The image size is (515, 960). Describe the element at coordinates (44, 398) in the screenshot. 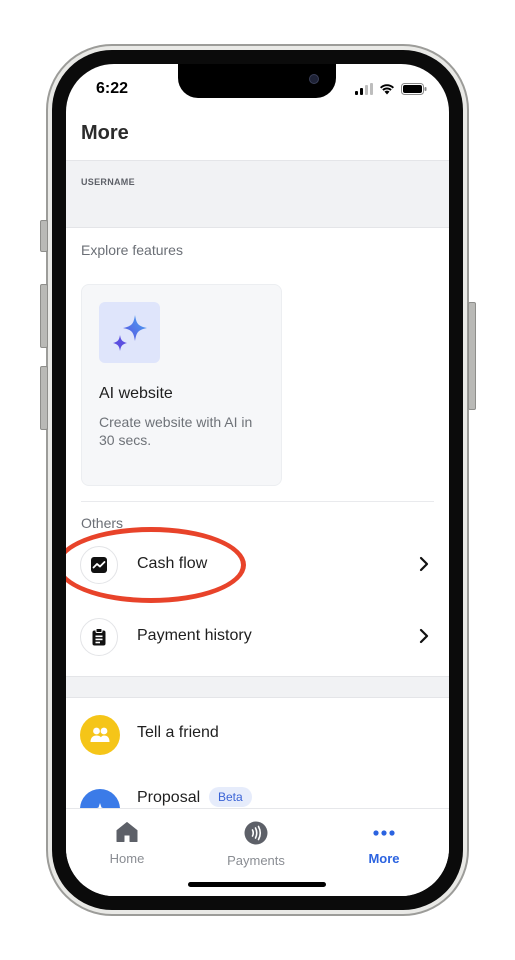

I see `volume-down-button` at that location.